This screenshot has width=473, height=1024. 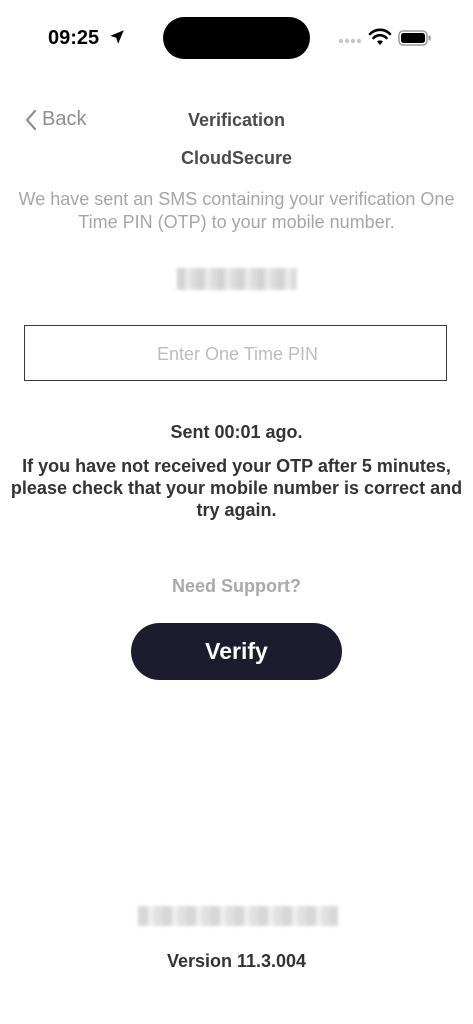 I want to click on otp-field-container, so click(x=237, y=353).